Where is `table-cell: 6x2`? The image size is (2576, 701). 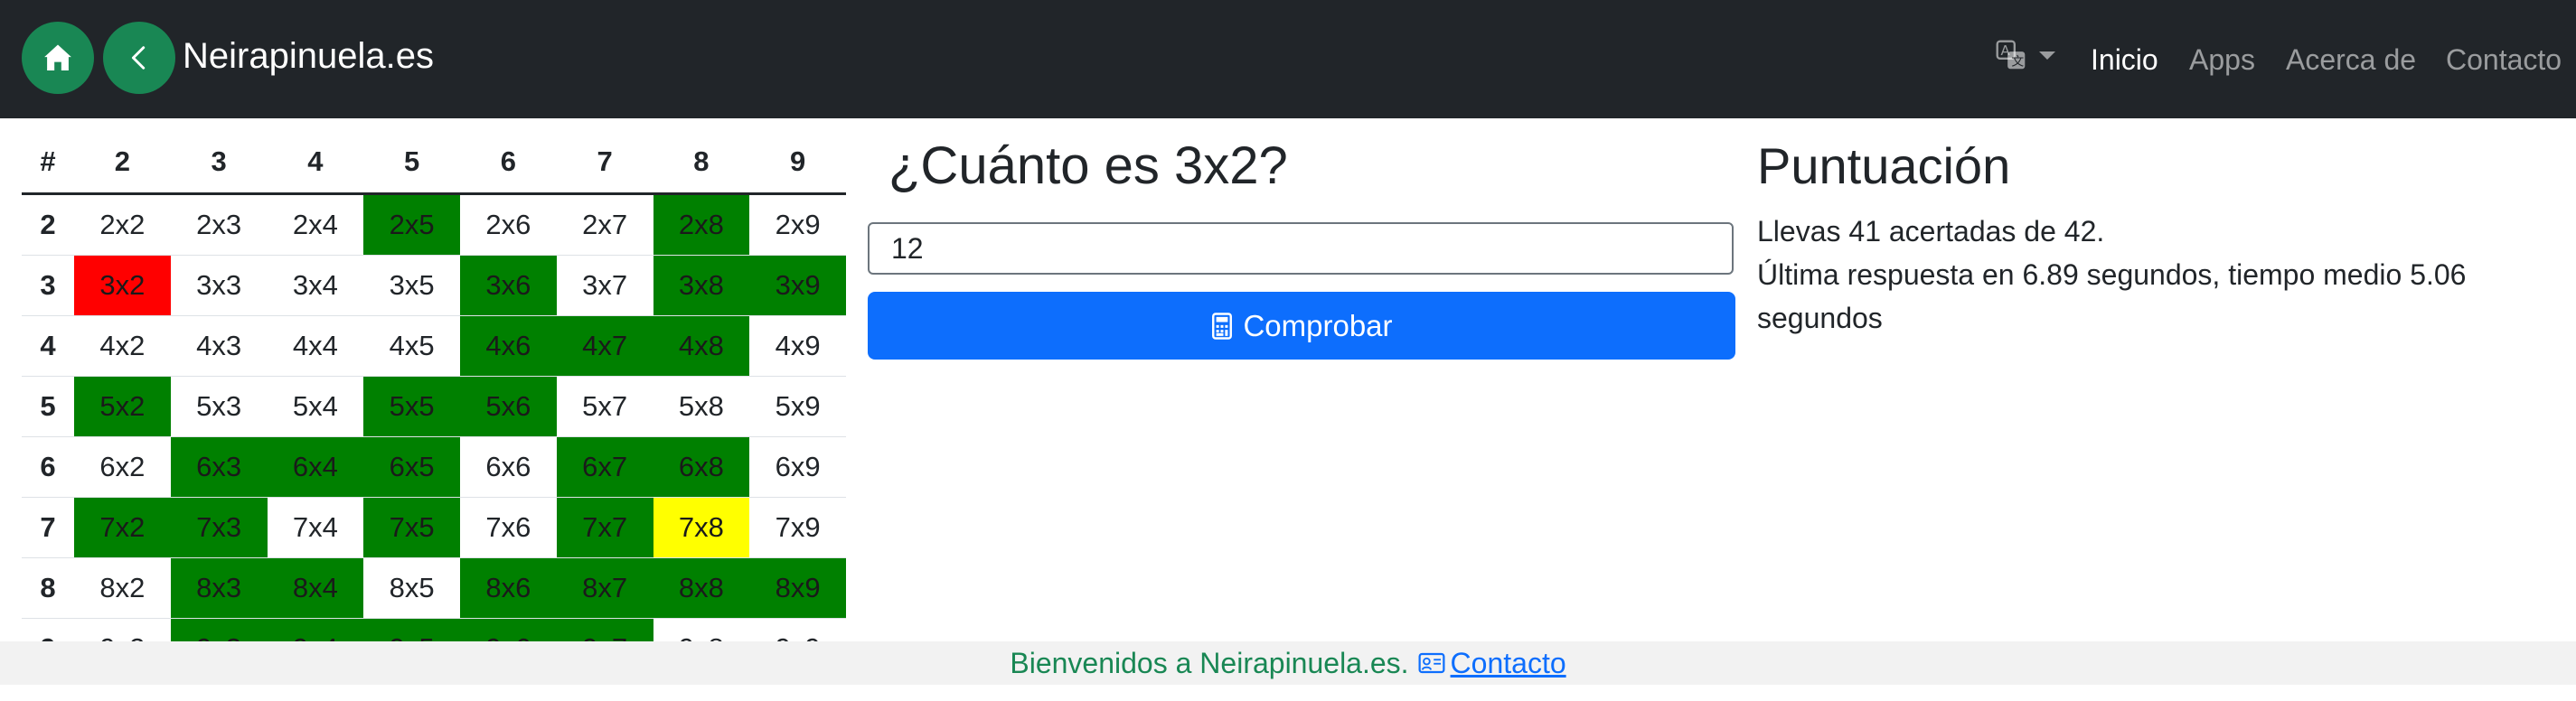
table-cell: 6x2 is located at coordinates (123, 467).